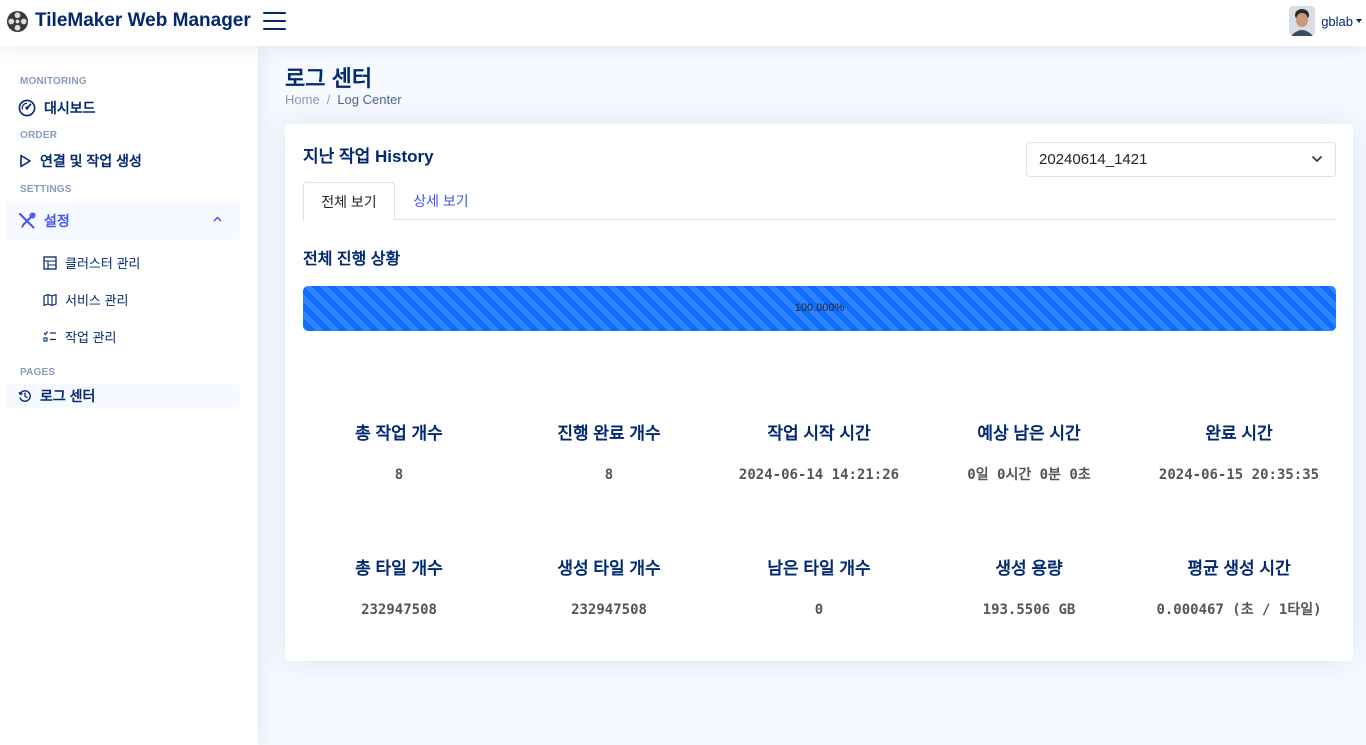 The width and height of the screenshot is (1366, 745). What do you see at coordinates (123, 396) in the screenshot?
I see `sidebar-item-log-center: 로그 센터` at bounding box center [123, 396].